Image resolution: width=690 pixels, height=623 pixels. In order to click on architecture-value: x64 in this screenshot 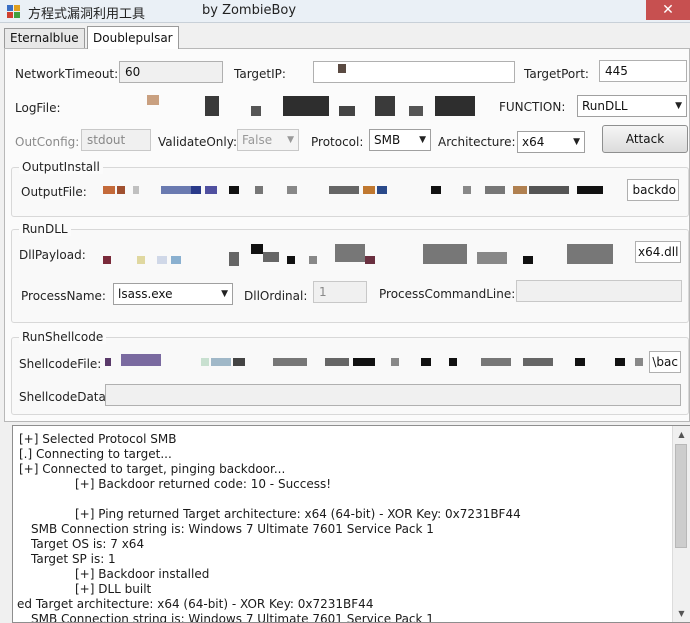, I will do `click(533, 142)`.